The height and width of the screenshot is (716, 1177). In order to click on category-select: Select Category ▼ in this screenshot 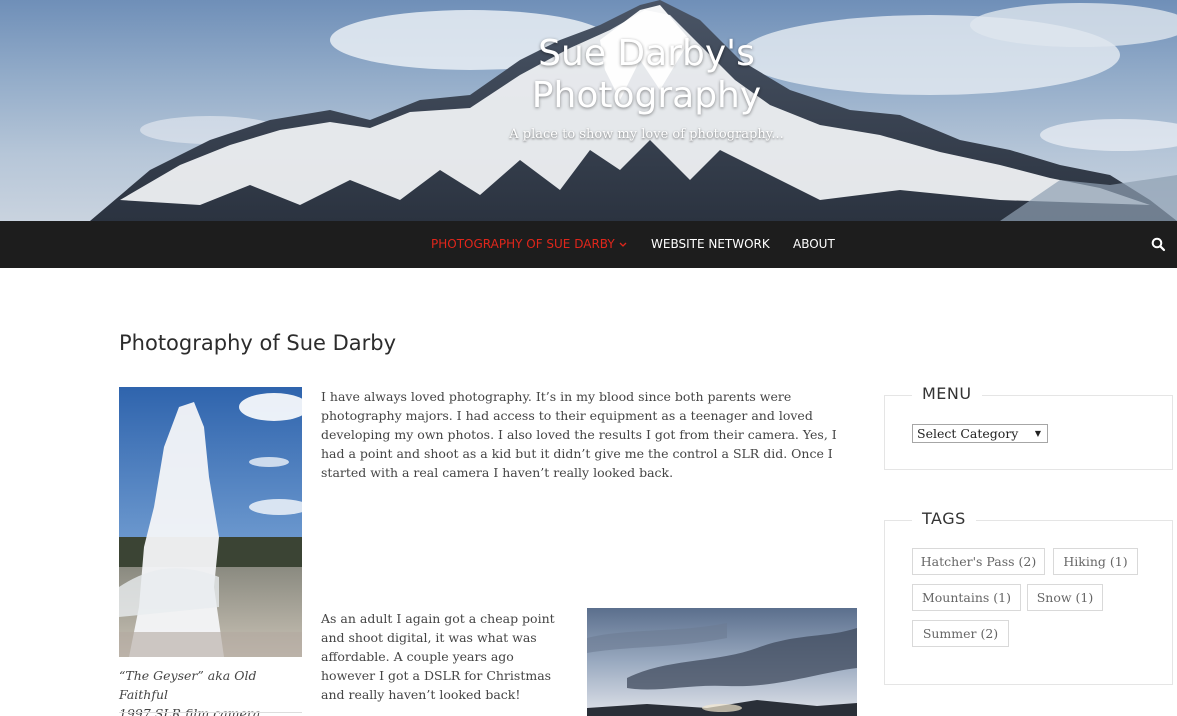, I will do `click(980, 433)`.